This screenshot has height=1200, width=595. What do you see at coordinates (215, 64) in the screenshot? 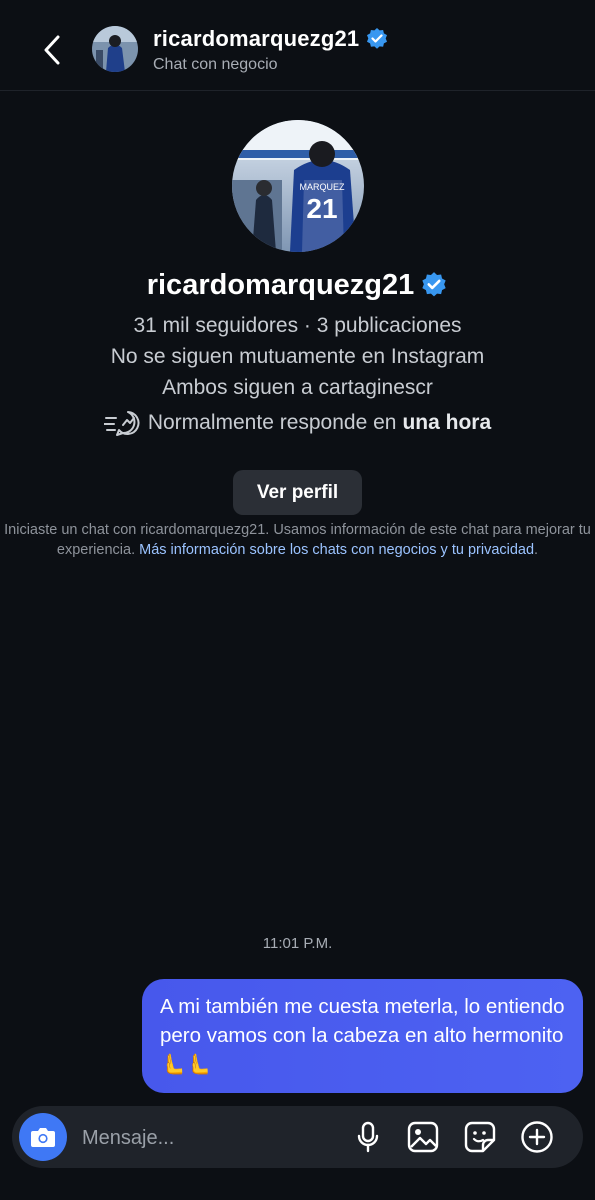
I see `header-subtitle: Chat con negocio` at bounding box center [215, 64].